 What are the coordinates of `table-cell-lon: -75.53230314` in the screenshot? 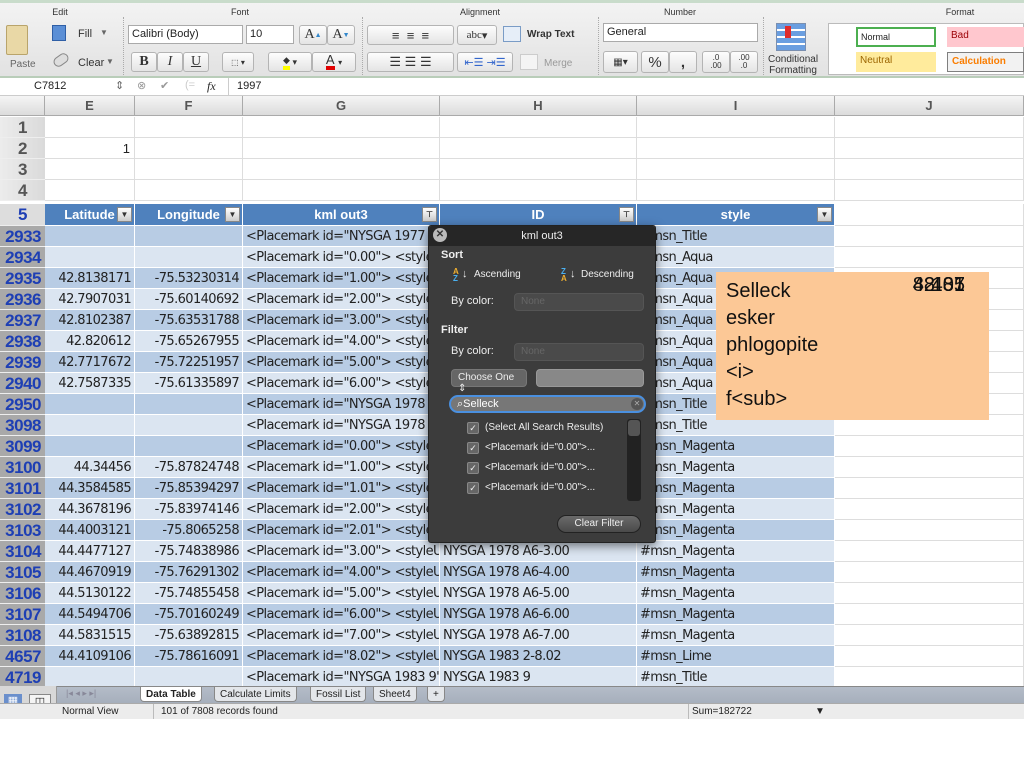 It's located at (189, 278).